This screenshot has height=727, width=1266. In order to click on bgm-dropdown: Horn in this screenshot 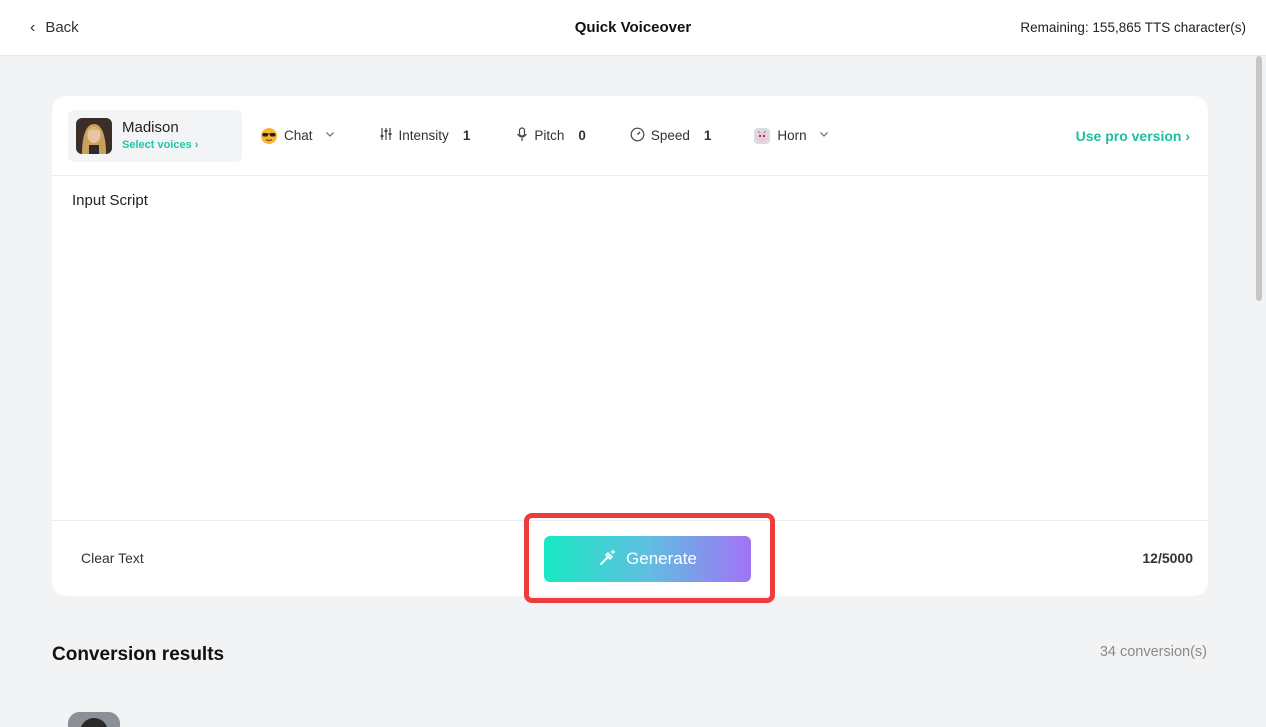, I will do `click(790, 136)`.